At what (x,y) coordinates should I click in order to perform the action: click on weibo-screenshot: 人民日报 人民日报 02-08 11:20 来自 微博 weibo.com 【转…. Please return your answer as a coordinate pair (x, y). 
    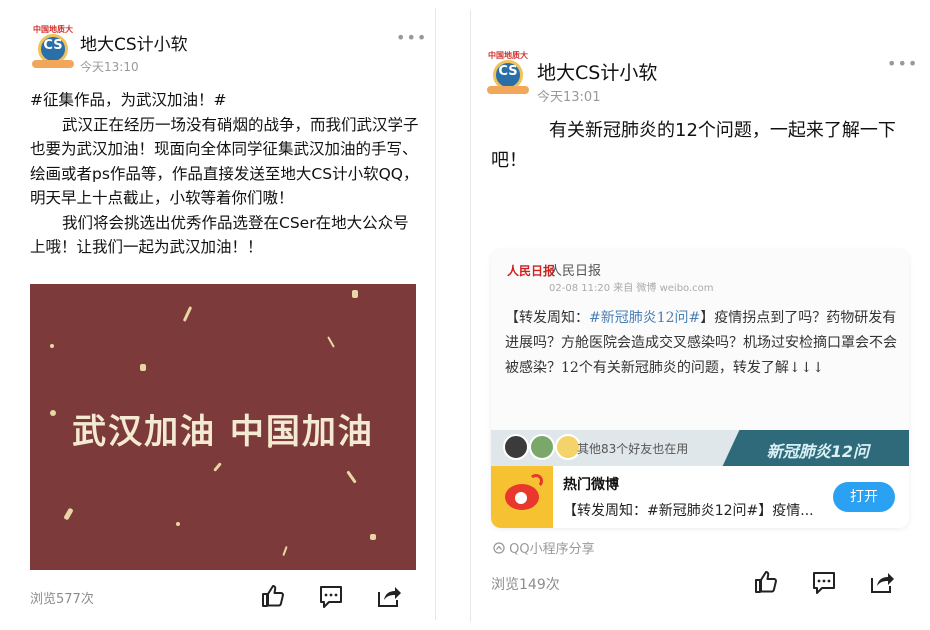
    Looking at the image, I should click on (700, 340).